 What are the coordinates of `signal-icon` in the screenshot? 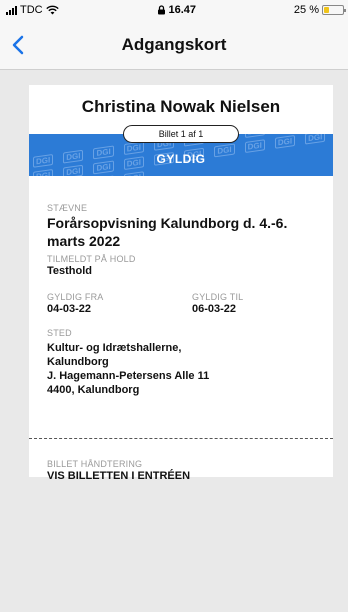 It's located at (11, 10).